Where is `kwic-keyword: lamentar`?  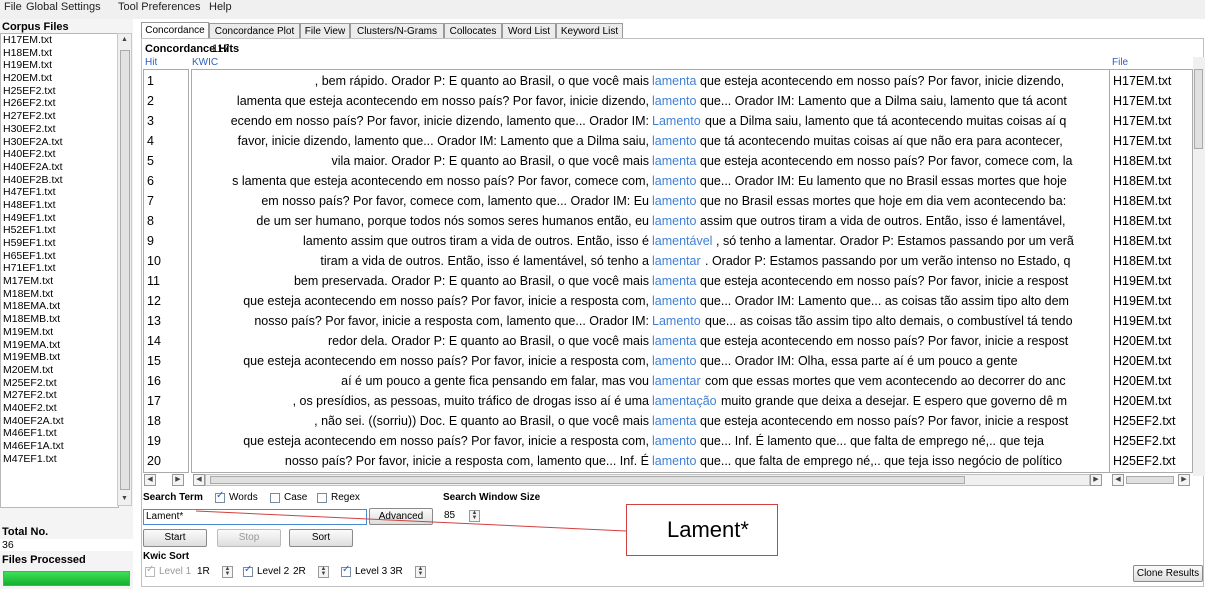 kwic-keyword: lamentar is located at coordinates (676, 261).